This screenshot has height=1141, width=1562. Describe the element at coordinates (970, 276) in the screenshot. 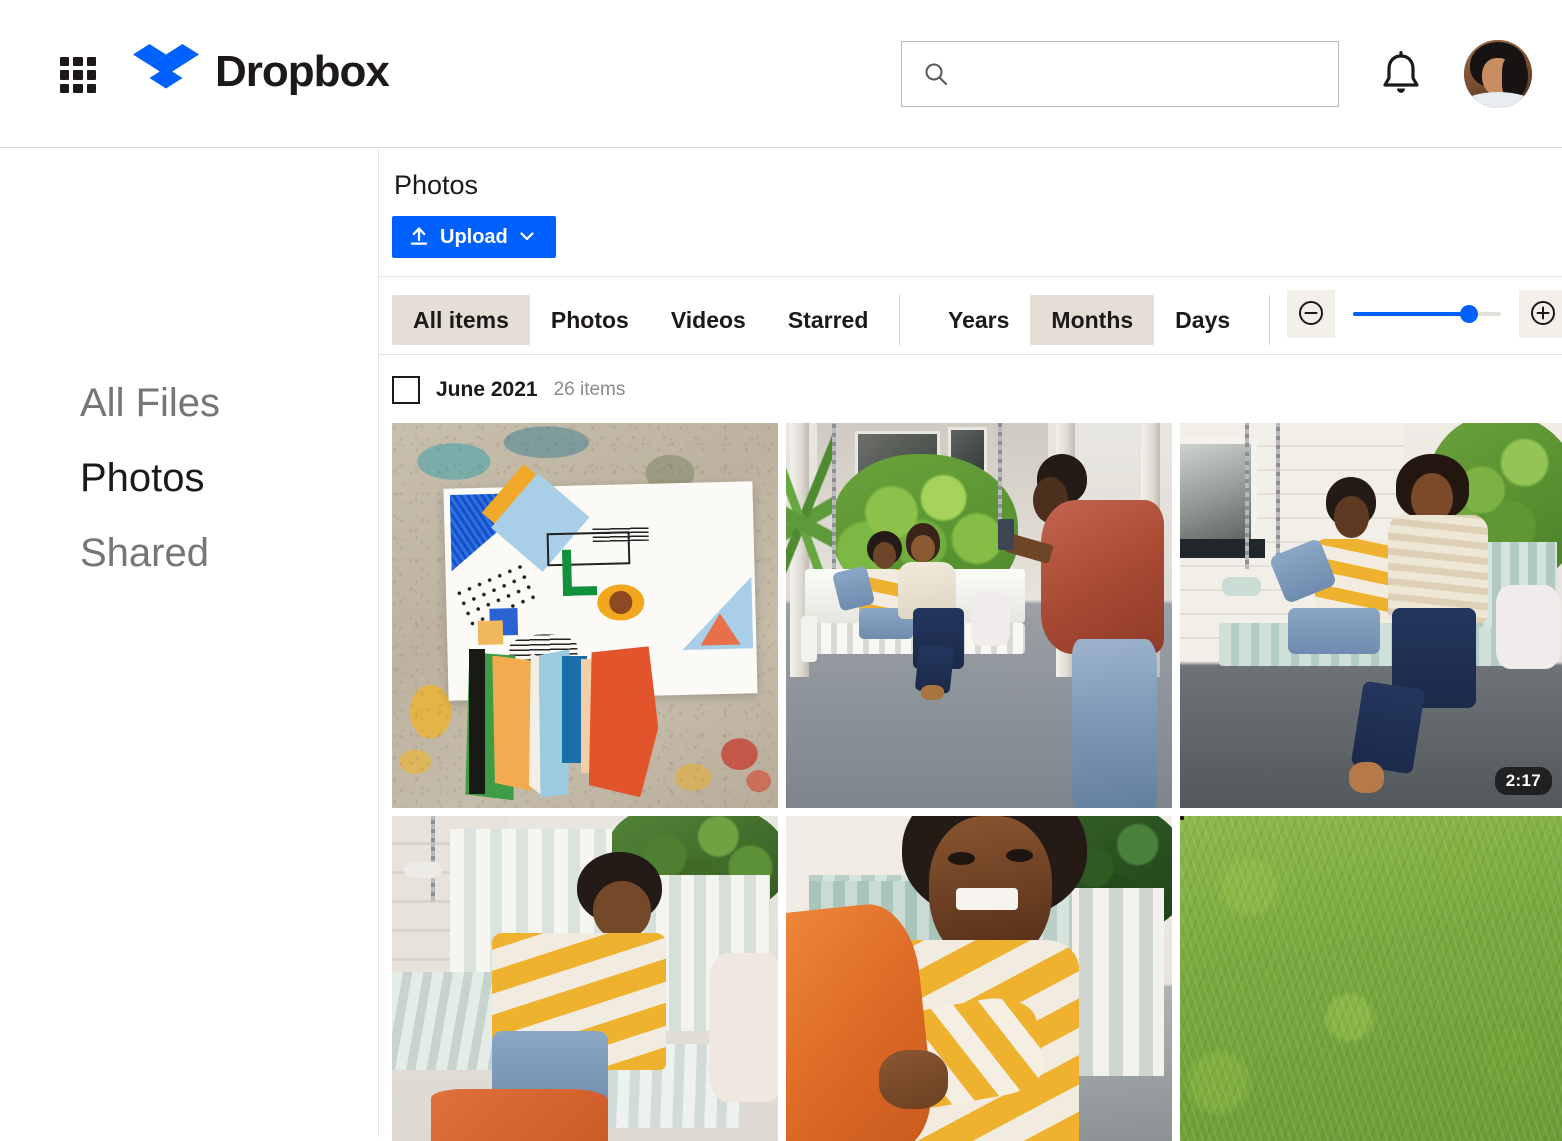

I see `toolbar-divider-top` at that location.